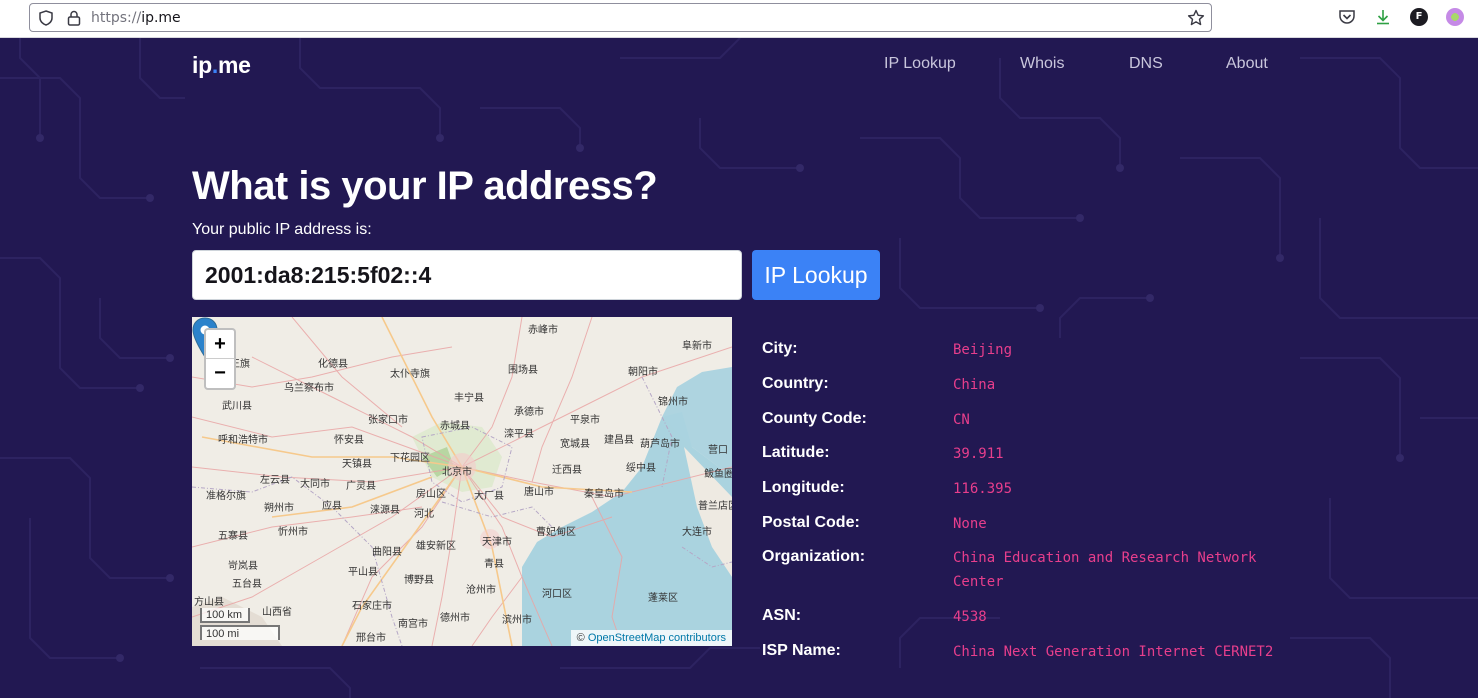 The width and height of the screenshot is (1478, 698). I want to click on map-label: 丰宁县, so click(469, 398).